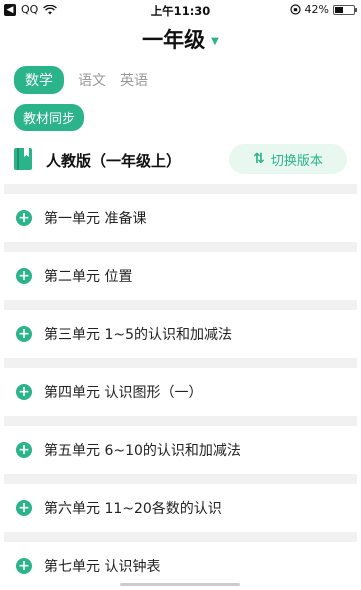 The width and height of the screenshot is (361, 590). Describe the element at coordinates (95, 219) in the screenshot. I see `unit-label: 第一单元 准备课` at that location.